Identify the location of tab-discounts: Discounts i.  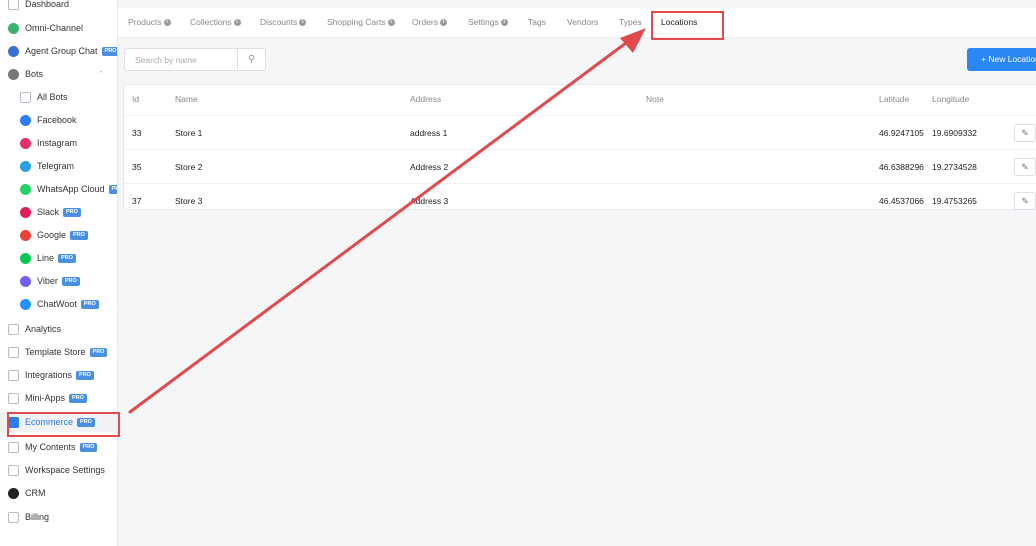
(283, 23).